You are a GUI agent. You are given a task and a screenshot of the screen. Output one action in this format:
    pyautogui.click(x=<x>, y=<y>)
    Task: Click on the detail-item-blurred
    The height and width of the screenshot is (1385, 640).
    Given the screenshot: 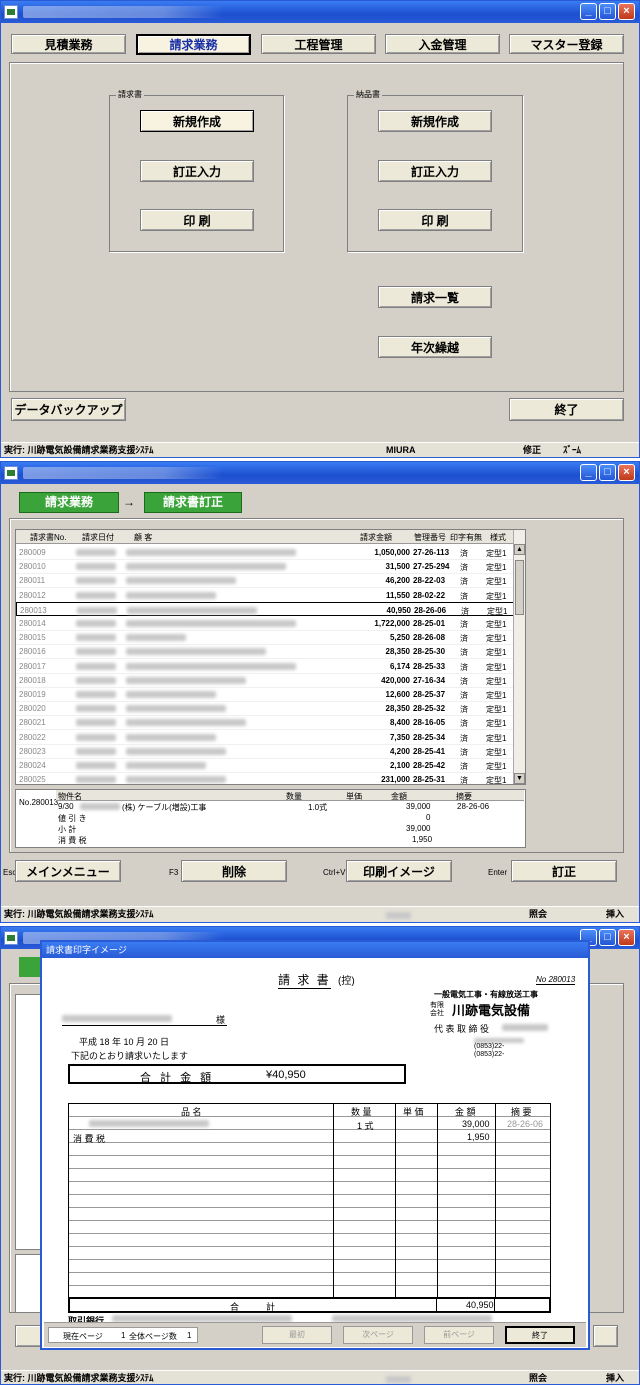 What is the action you would take?
    pyautogui.click(x=100, y=806)
    